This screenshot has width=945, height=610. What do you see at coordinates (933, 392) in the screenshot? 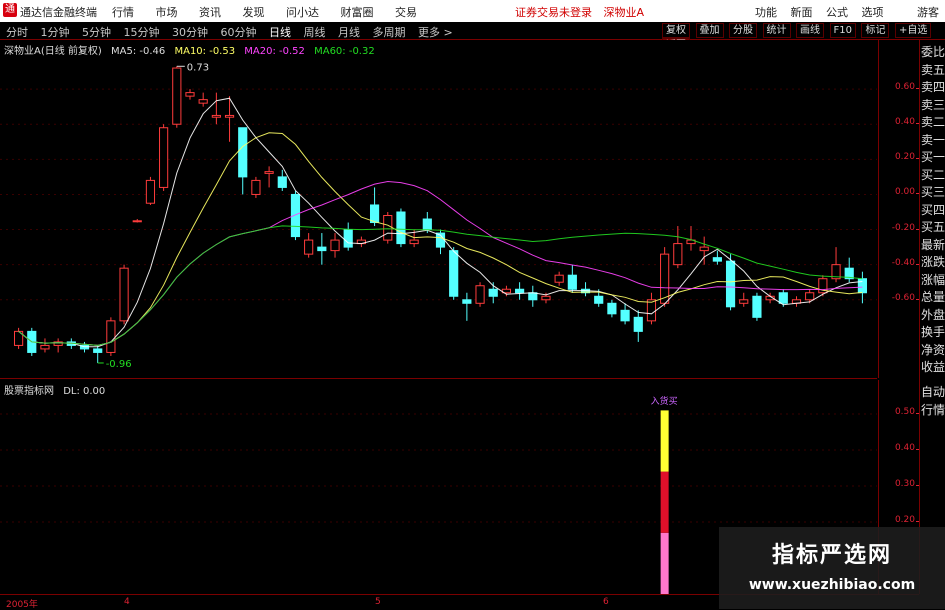
I see `auto-quote-label: 自动` at bounding box center [933, 392].